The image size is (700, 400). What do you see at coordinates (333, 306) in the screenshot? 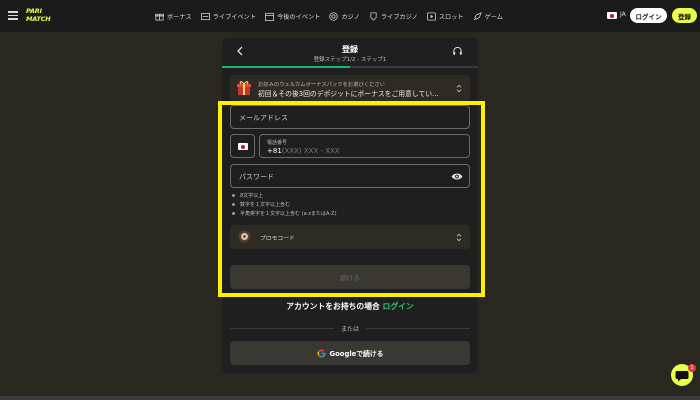
I see `has-account-text: アカウントをお持ちの場合` at bounding box center [333, 306].